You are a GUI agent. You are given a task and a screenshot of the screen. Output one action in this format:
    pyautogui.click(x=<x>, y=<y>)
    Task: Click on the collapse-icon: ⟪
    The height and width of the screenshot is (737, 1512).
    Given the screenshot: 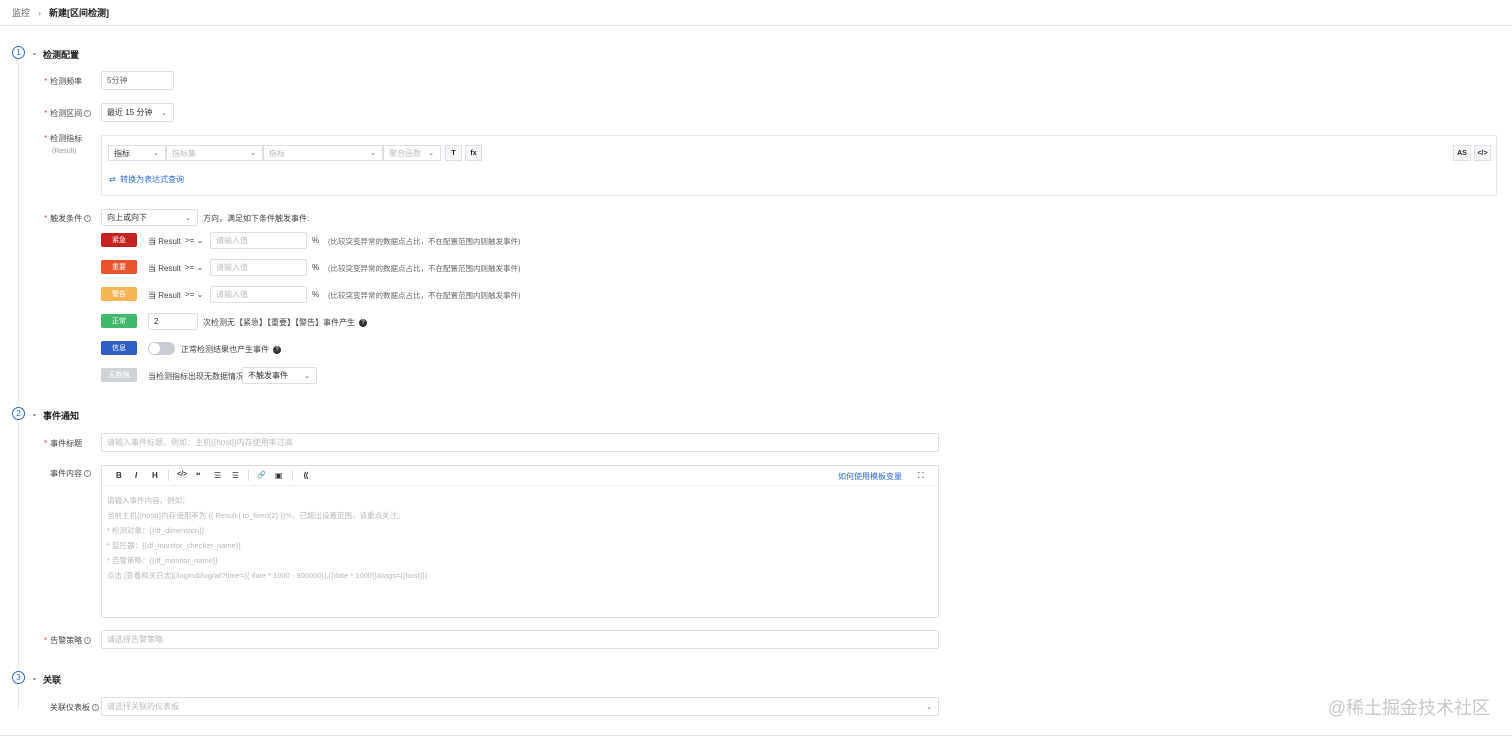 What is the action you would take?
    pyautogui.click(x=306, y=475)
    